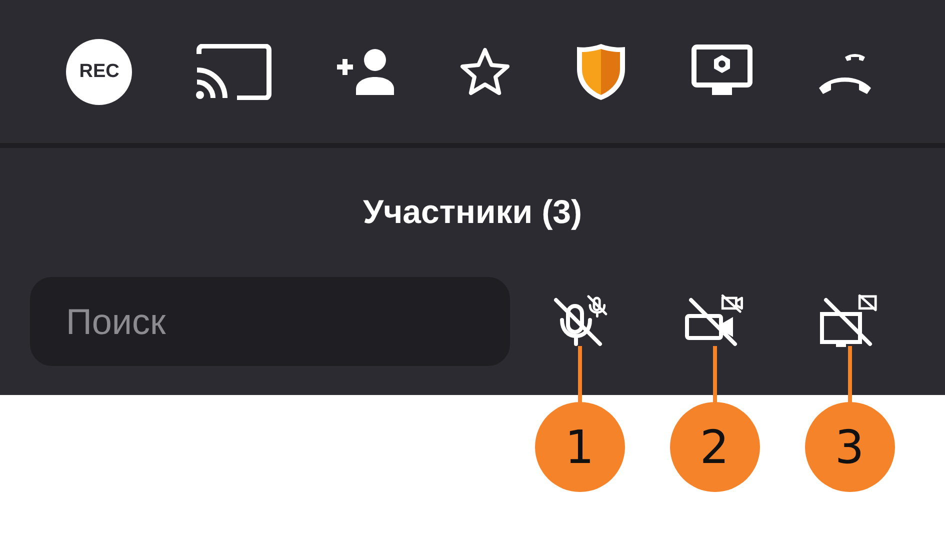  Describe the element at coordinates (579, 447) in the screenshot. I see `callout-number: 1` at that location.